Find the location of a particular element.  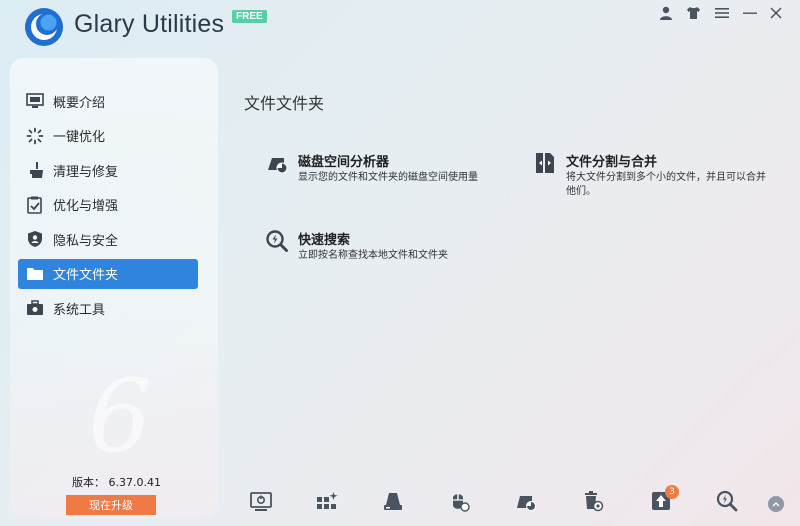

disk-cleaner-icon is located at coordinates (393, 501).